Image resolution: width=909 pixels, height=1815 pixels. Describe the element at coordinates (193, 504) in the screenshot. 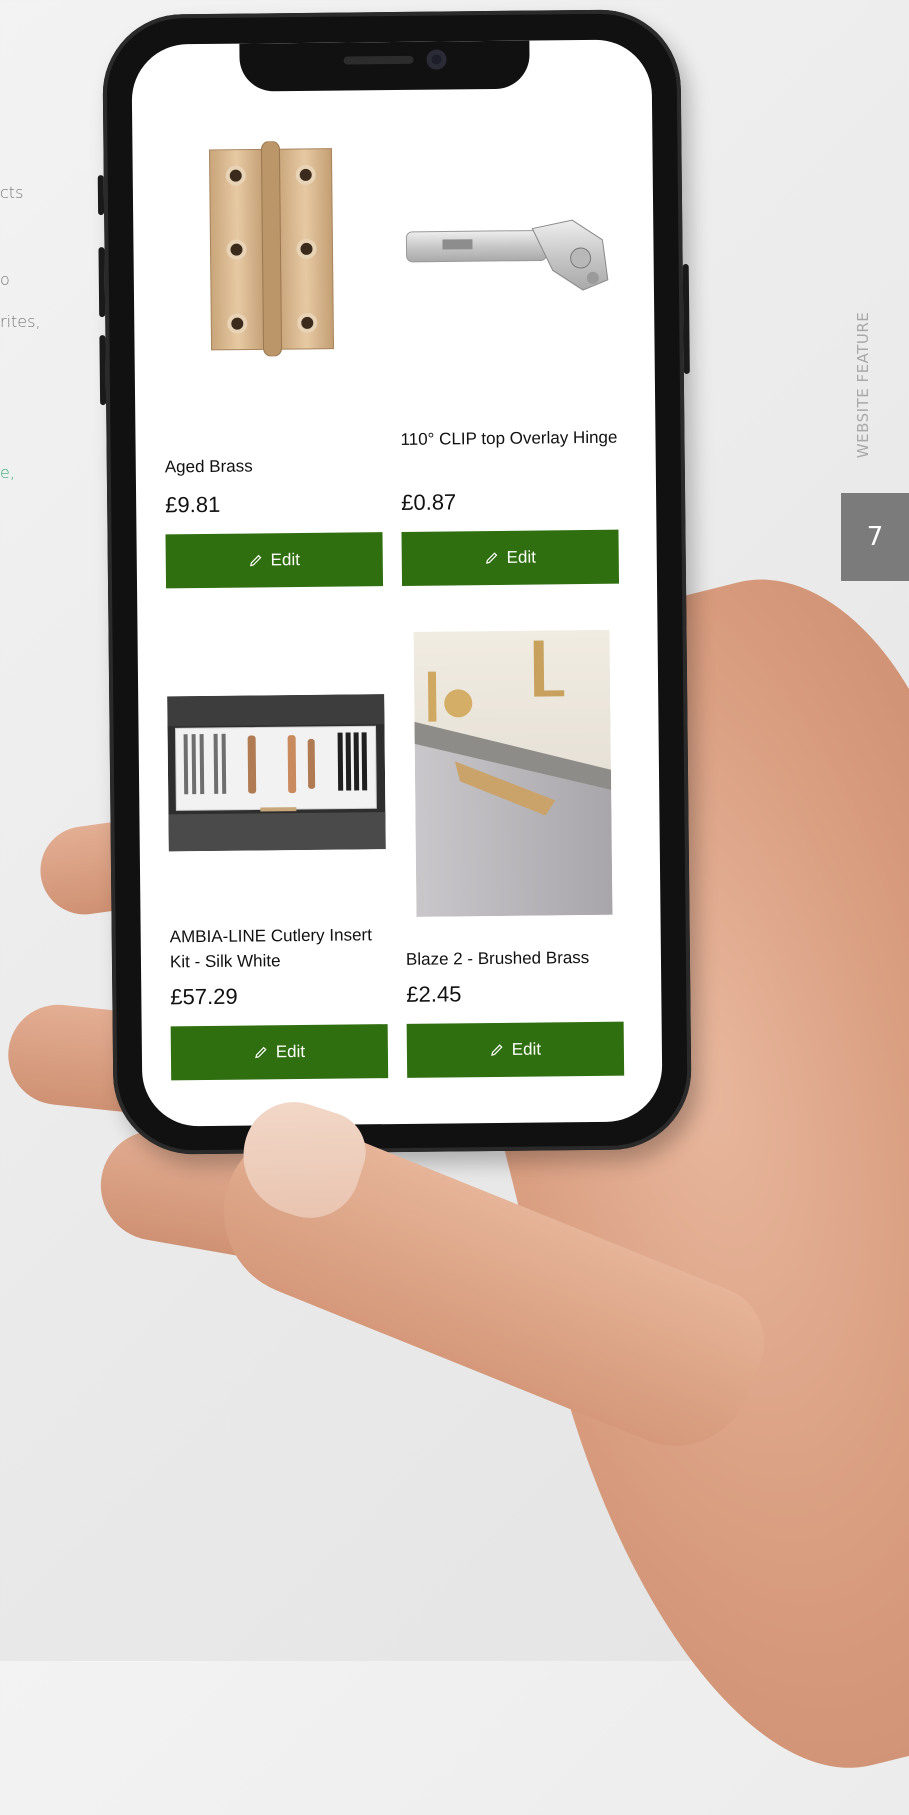

I see `product-price: £9.81` at that location.